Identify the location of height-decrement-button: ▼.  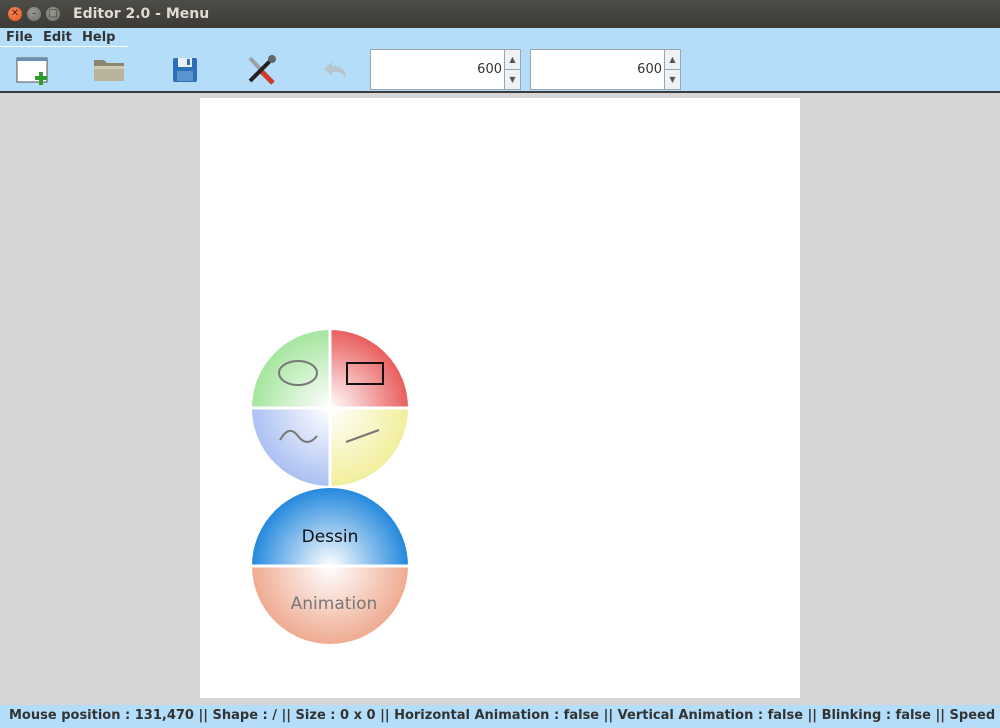
(672, 79).